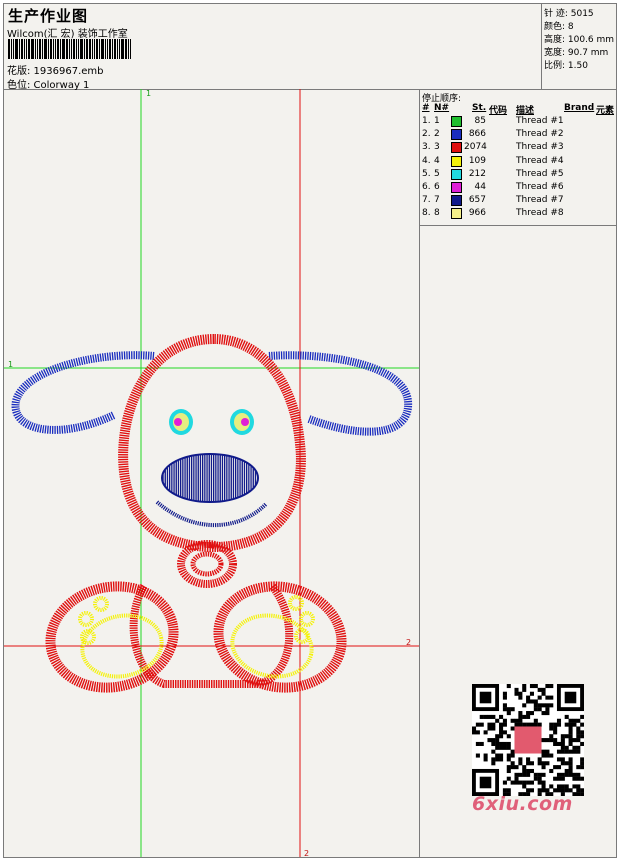 The image size is (620, 861). Describe the element at coordinates (540, 147) in the screenshot. I see `thread-description: Thread #3` at that location.